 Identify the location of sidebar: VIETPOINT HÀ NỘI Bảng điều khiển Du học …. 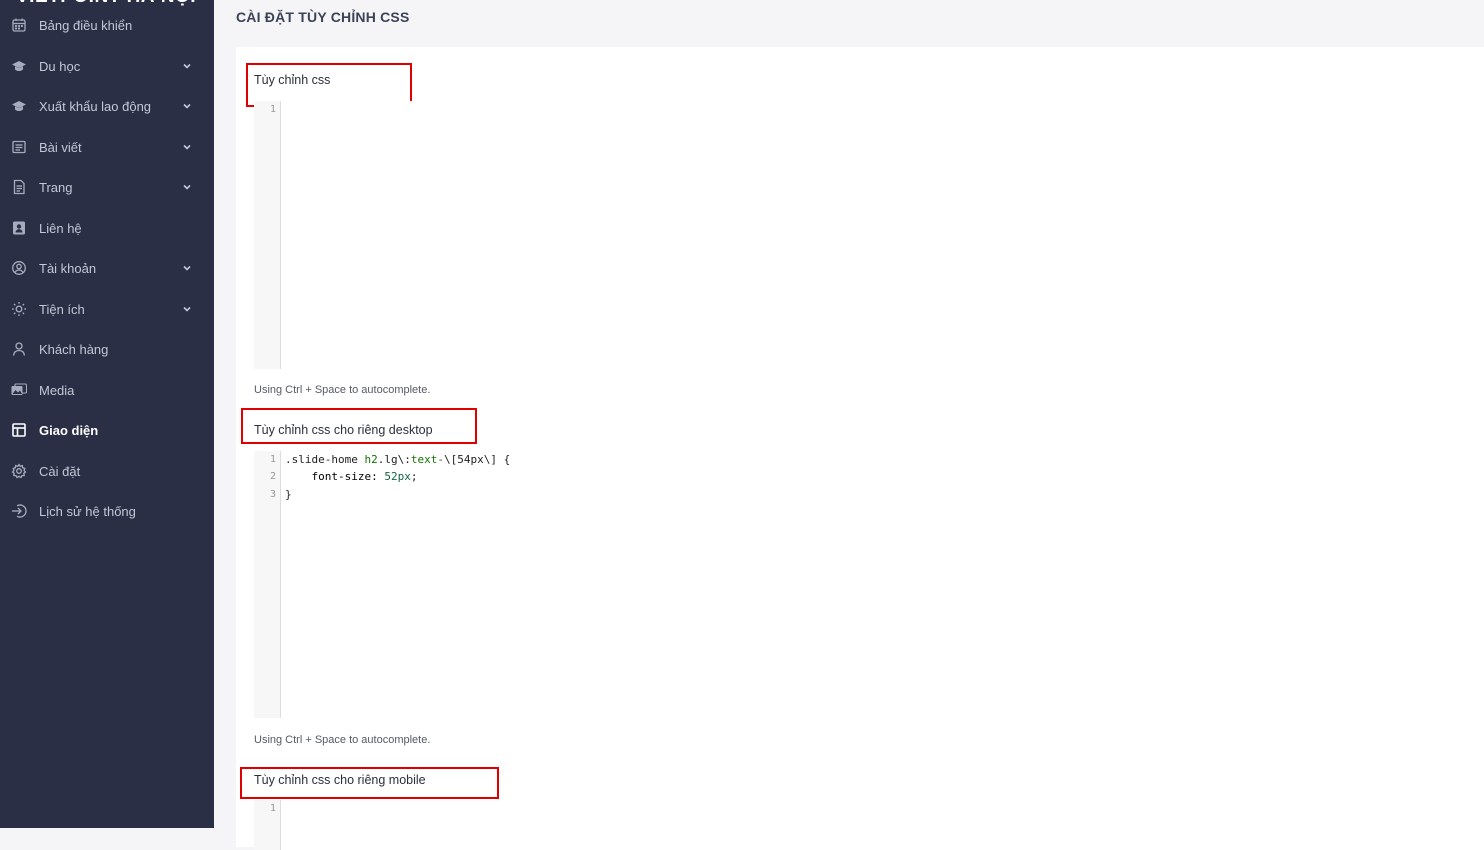
(107, 414).